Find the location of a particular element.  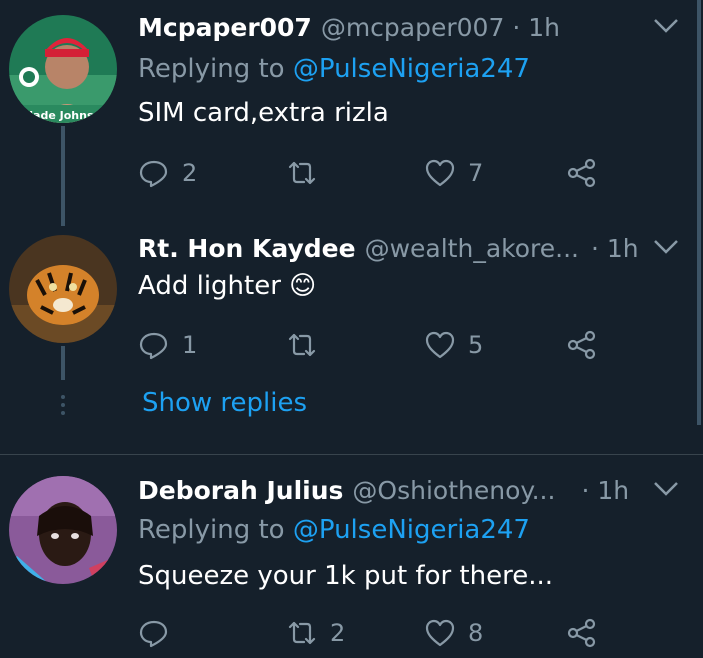

like-button: 5 is located at coordinates (453, 345).